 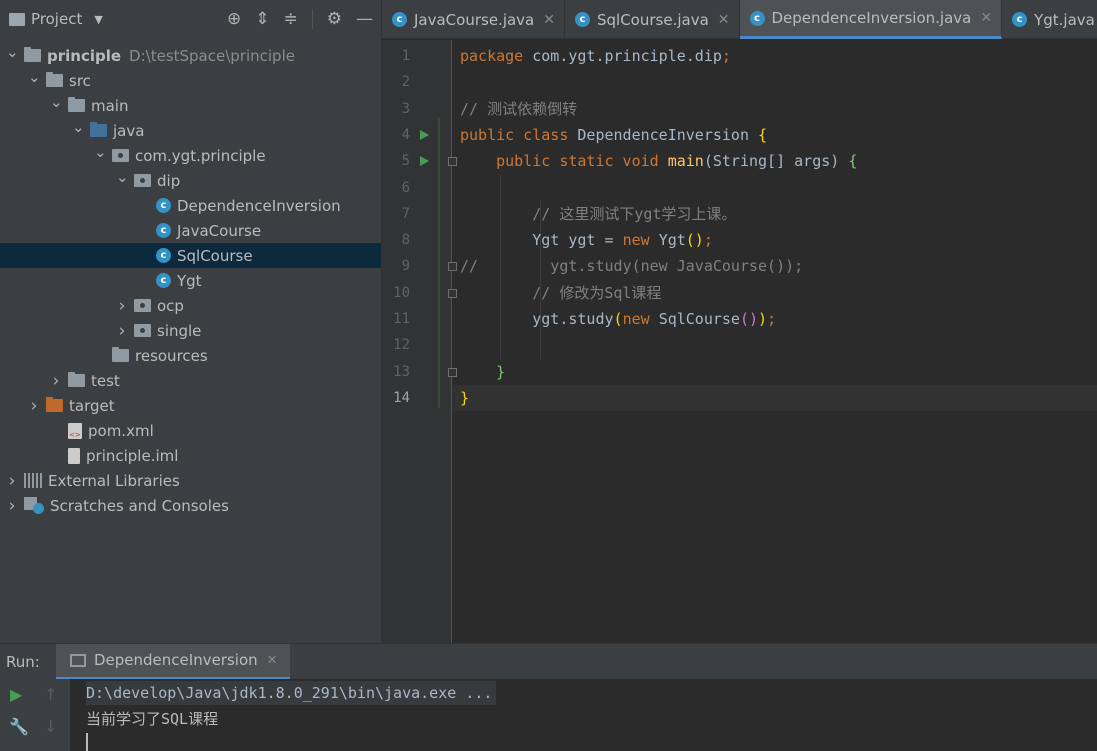 What do you see at coordinates (396, 135) in the screenshot?
I see `line-number: 4` at bounding box center [396, 135].